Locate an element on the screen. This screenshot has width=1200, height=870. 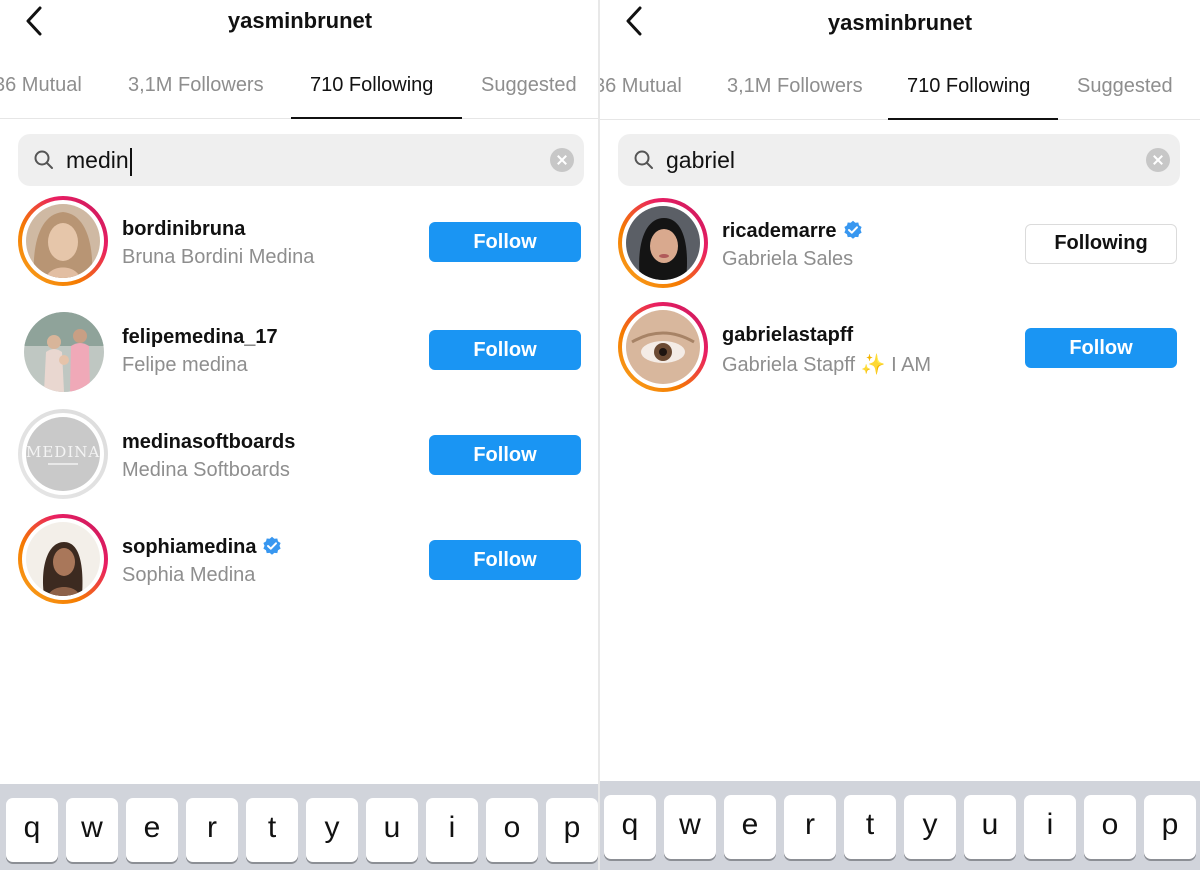
full-name: Gabriela Sales is located at coordinates (788, 259).